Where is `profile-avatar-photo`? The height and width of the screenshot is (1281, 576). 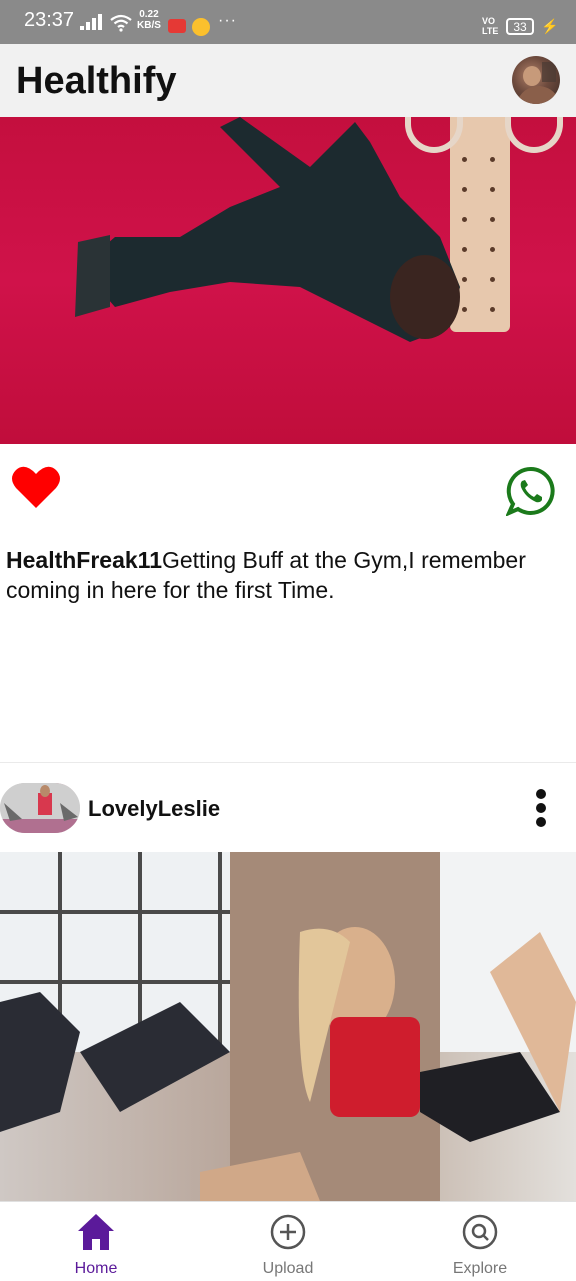
profile-avatar-photo is located at coordinates (538, 83).